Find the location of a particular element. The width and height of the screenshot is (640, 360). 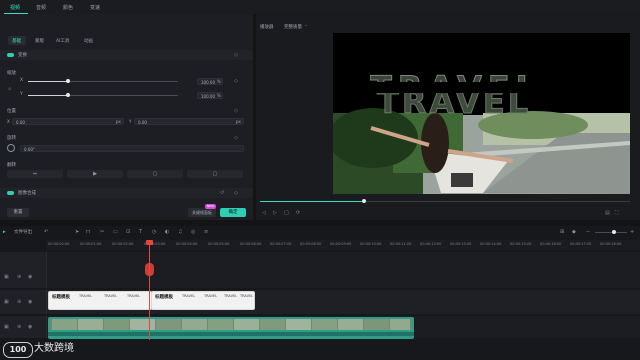

select-tool-icon: ▸ is located at coordinates (4, 232).